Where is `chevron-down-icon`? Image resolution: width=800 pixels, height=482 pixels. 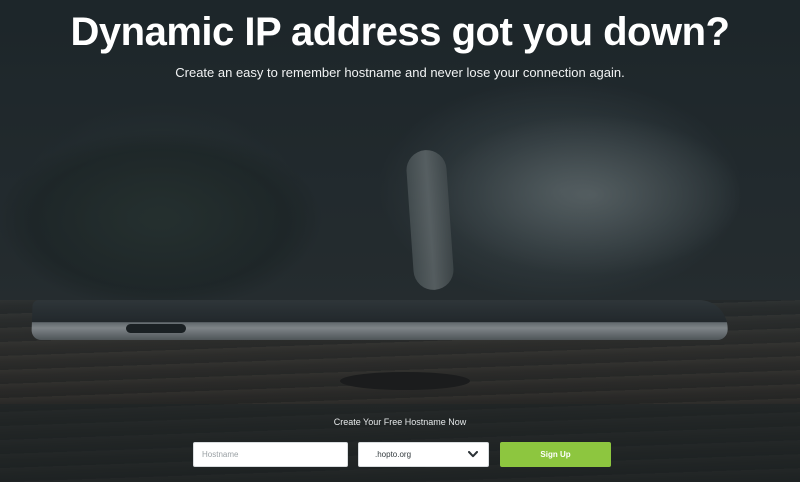 chevron-down-icon is located at coordinates (473, 455).